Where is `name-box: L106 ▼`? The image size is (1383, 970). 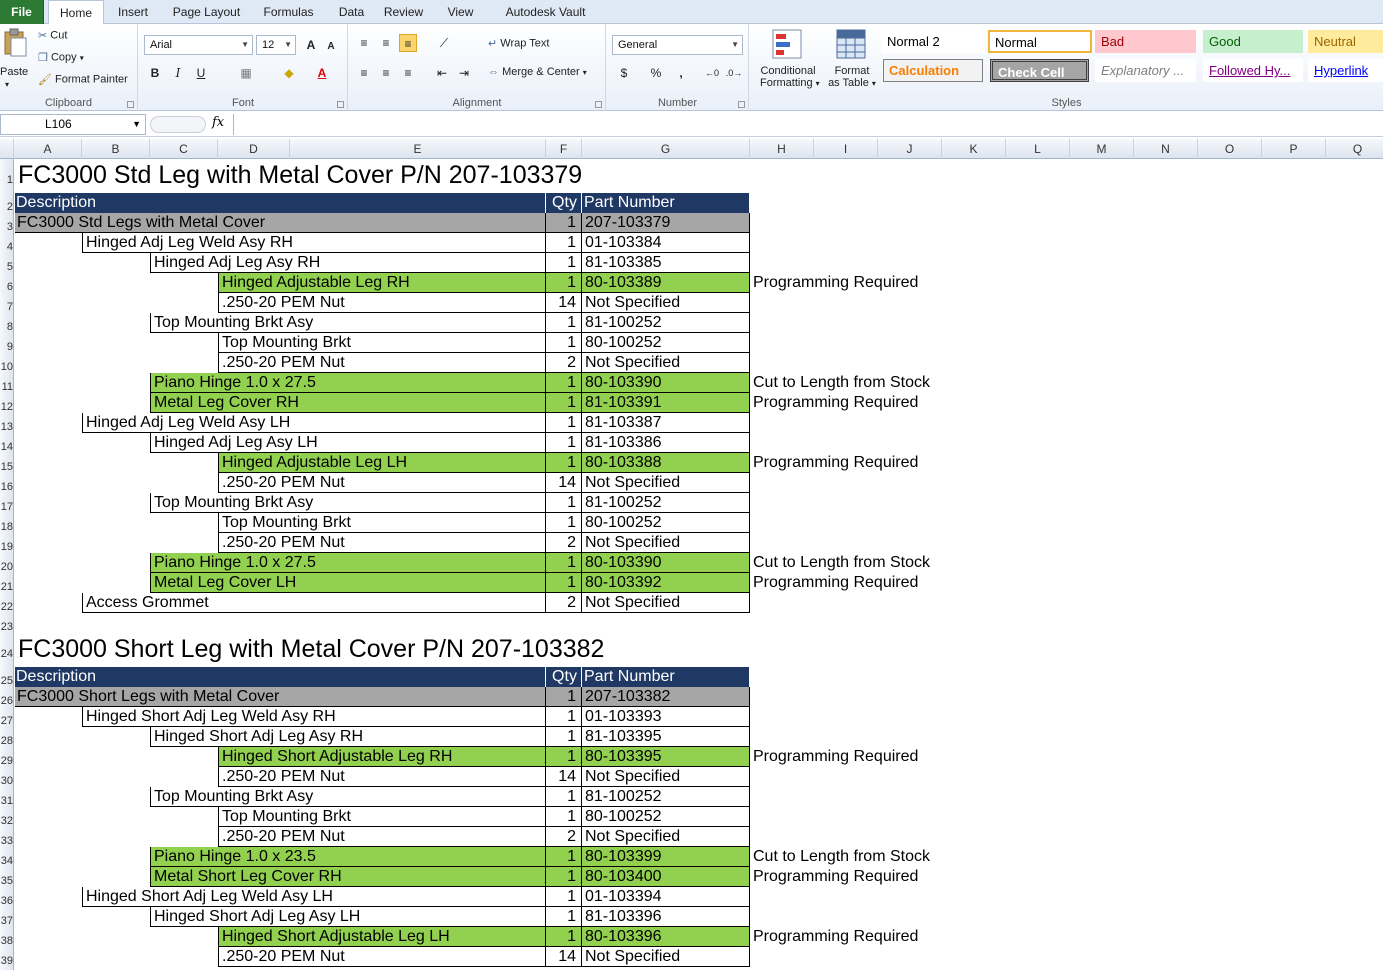 name-box: L106 ▼ is located at coordinates (73, 124).